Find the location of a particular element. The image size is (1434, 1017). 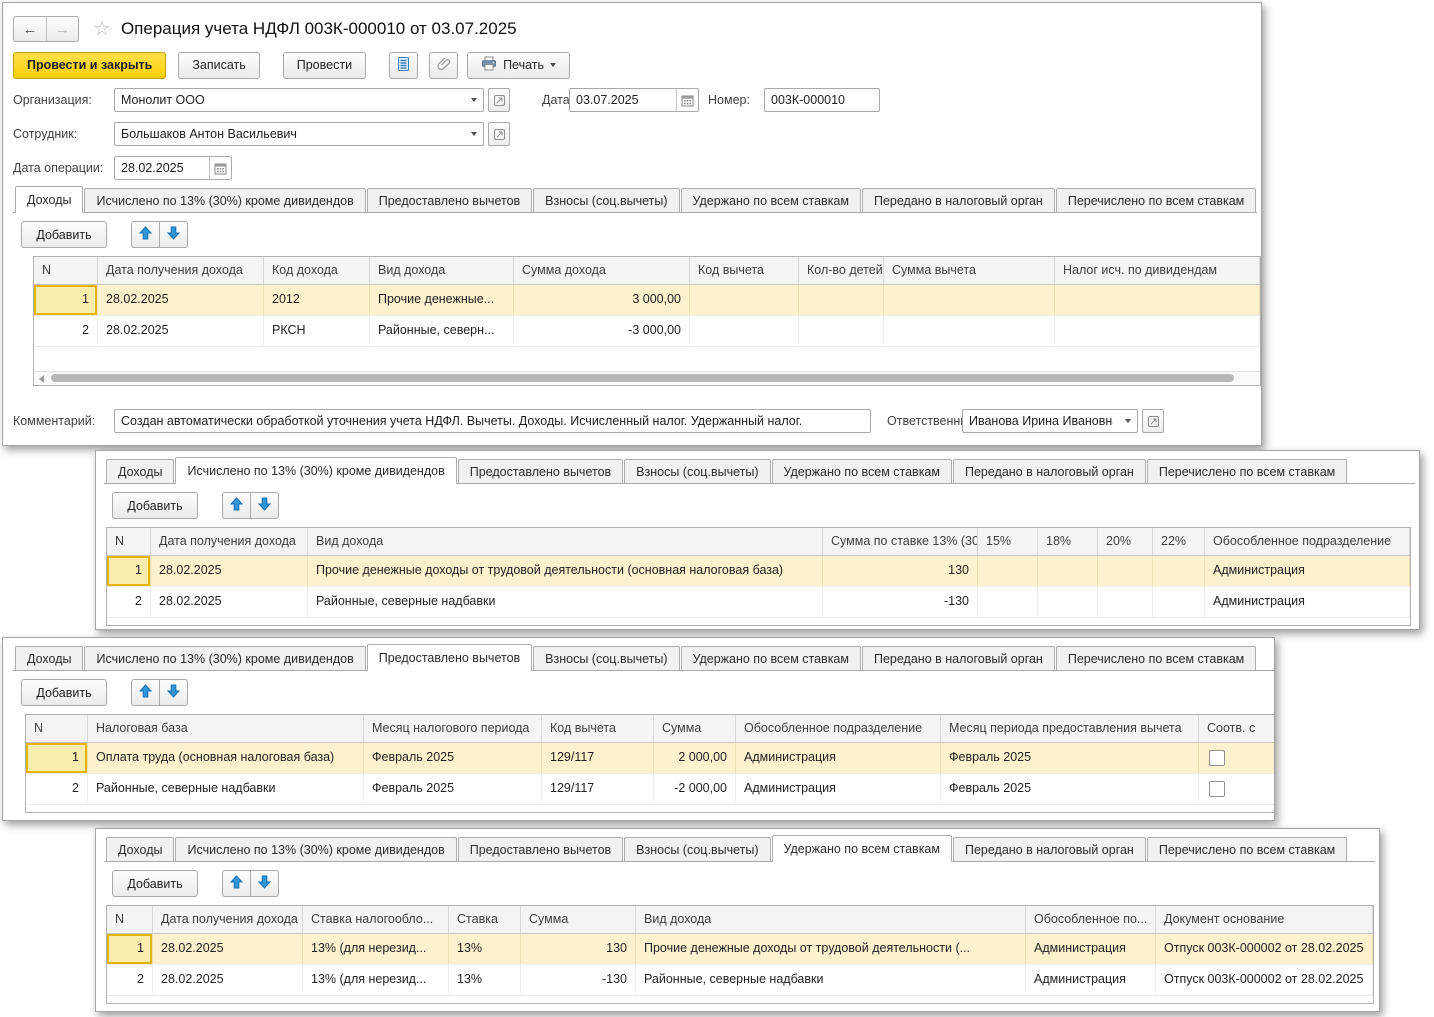

cell: -3 000,00 is located at coordinates (602, 331).